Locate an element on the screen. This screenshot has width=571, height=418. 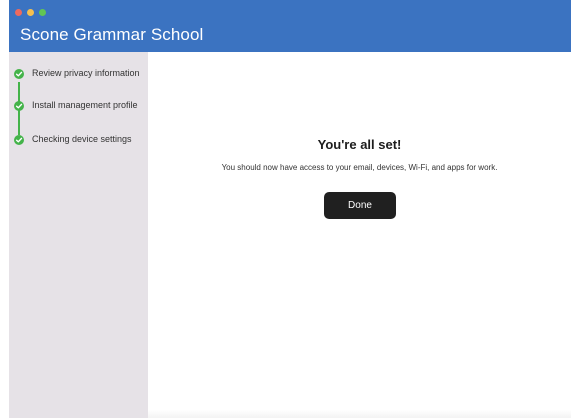
step-label: Install management profile is located at coordinates (85, 105).